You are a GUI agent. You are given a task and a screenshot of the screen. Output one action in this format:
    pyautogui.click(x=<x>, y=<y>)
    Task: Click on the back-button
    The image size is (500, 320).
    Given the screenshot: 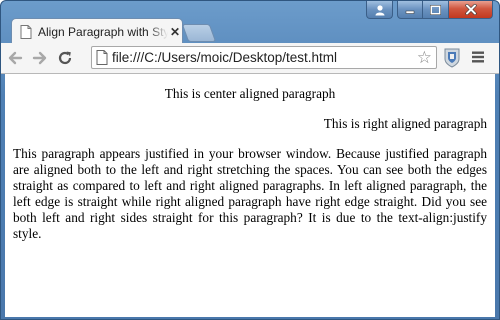 What is the action you would take?
    pyautogui.click(x=15, y=58)
    